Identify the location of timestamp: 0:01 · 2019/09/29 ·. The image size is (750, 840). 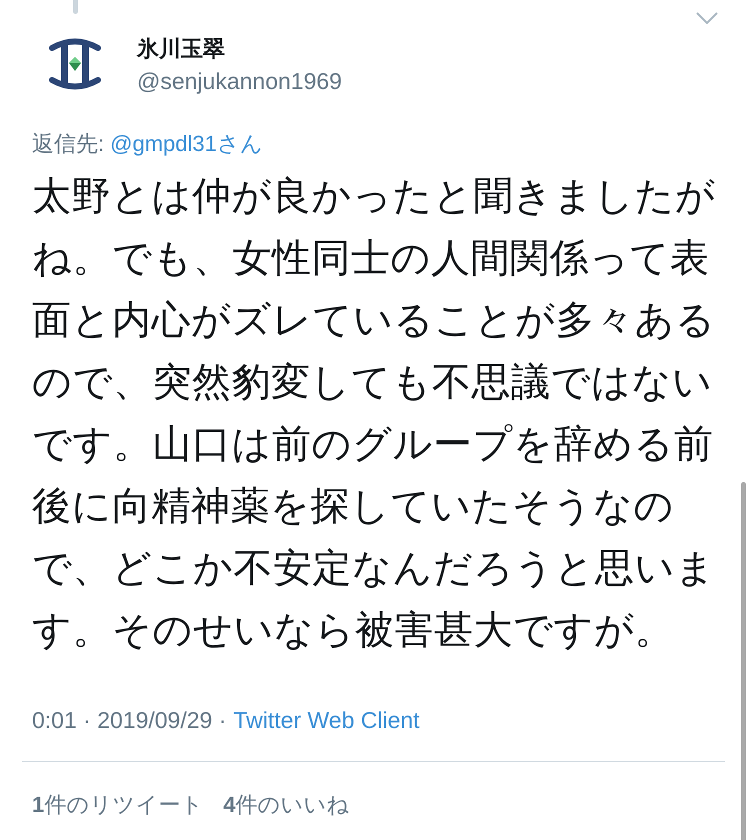
(129, 720).